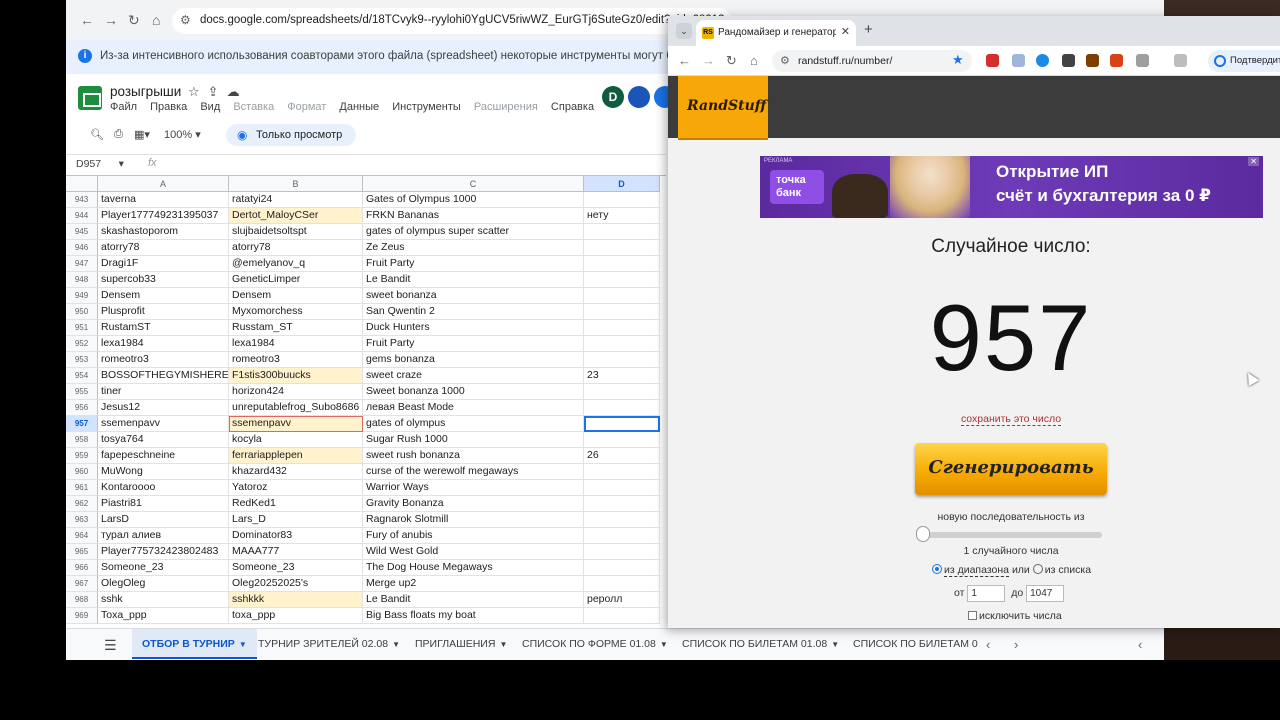  Describe the element at coordinates (296, 408) in the screenshot. I see `cell-b: unreputablefrog_Subo8686` at that location.